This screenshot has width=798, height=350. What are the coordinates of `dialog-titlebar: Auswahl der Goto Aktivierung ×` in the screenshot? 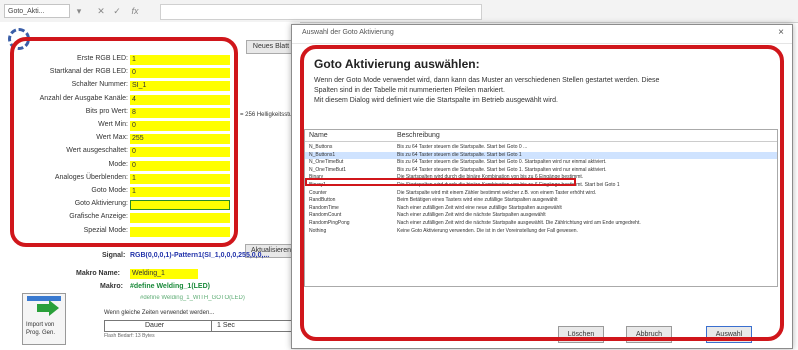 It's located at (542, 34).